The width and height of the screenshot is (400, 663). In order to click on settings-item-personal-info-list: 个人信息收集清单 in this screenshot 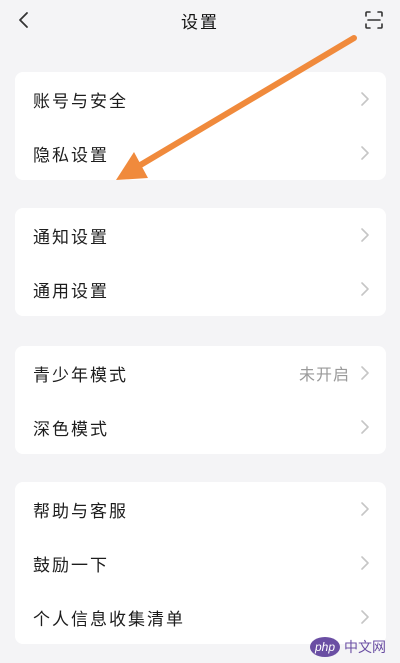, I will do `click(200, 617)`.